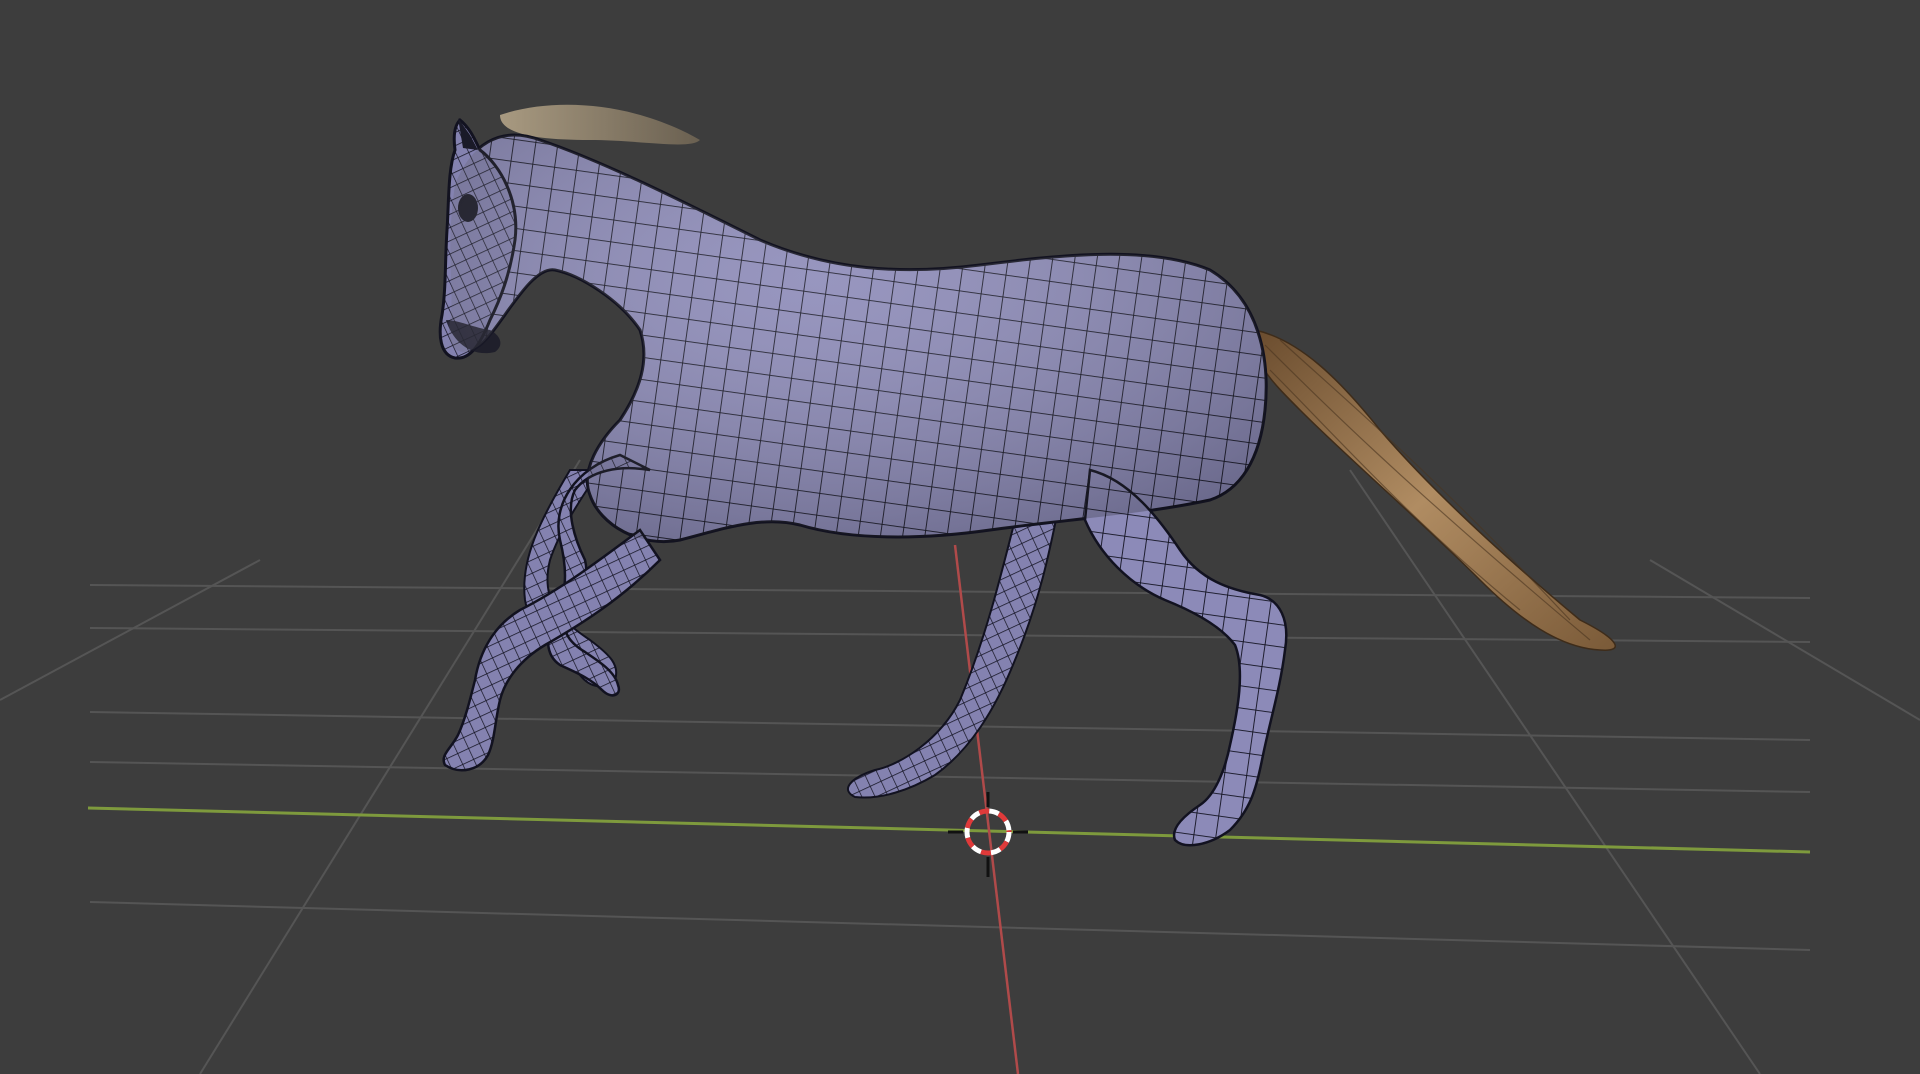 The height and width of the screenshot is (1074, 1920). I want to click on horse-hind-leg, so click(1185, 657).